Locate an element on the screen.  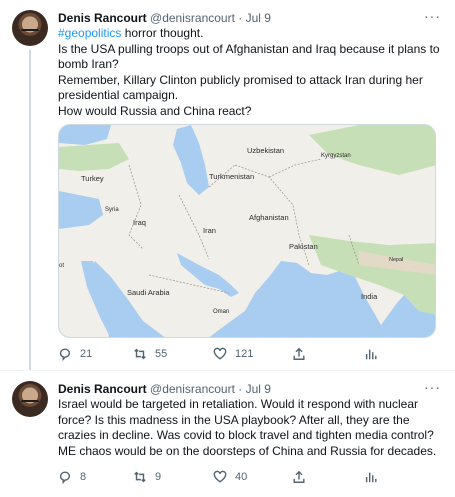
like-count: 121 is located at coordinates (244, 354).